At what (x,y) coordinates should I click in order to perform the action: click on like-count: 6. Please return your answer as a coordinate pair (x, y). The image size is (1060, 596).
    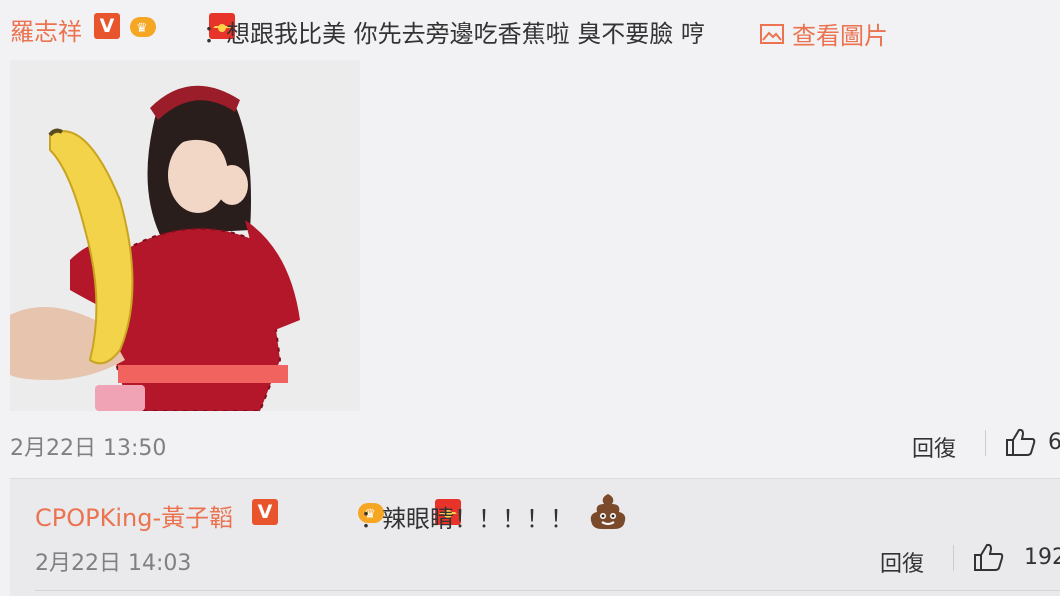
    Looking at the image, I should click on (1054, 442).